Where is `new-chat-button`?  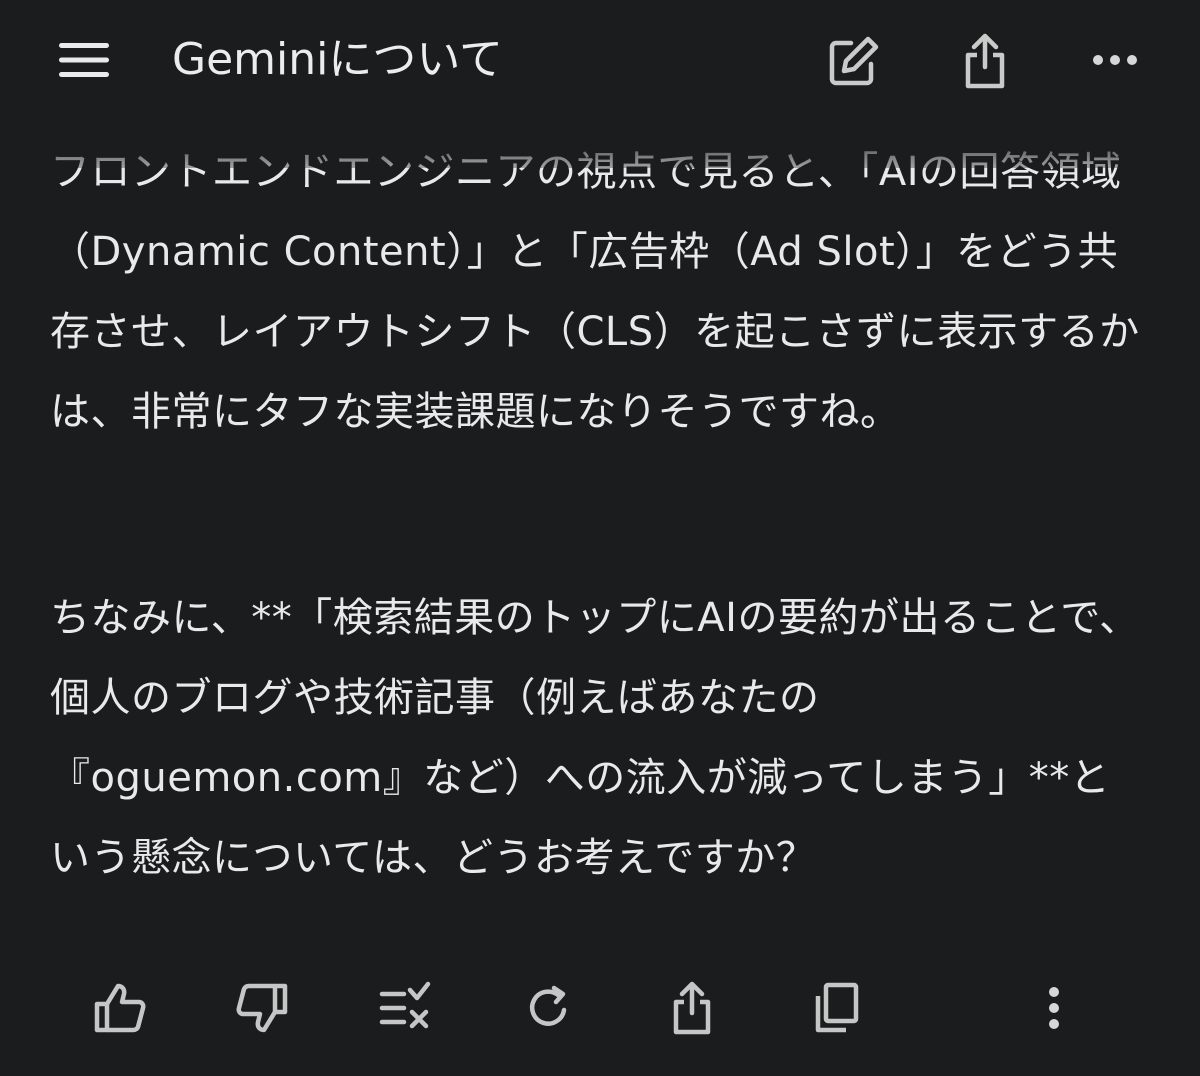 new-chat-button is located at coordinates (853, 62).